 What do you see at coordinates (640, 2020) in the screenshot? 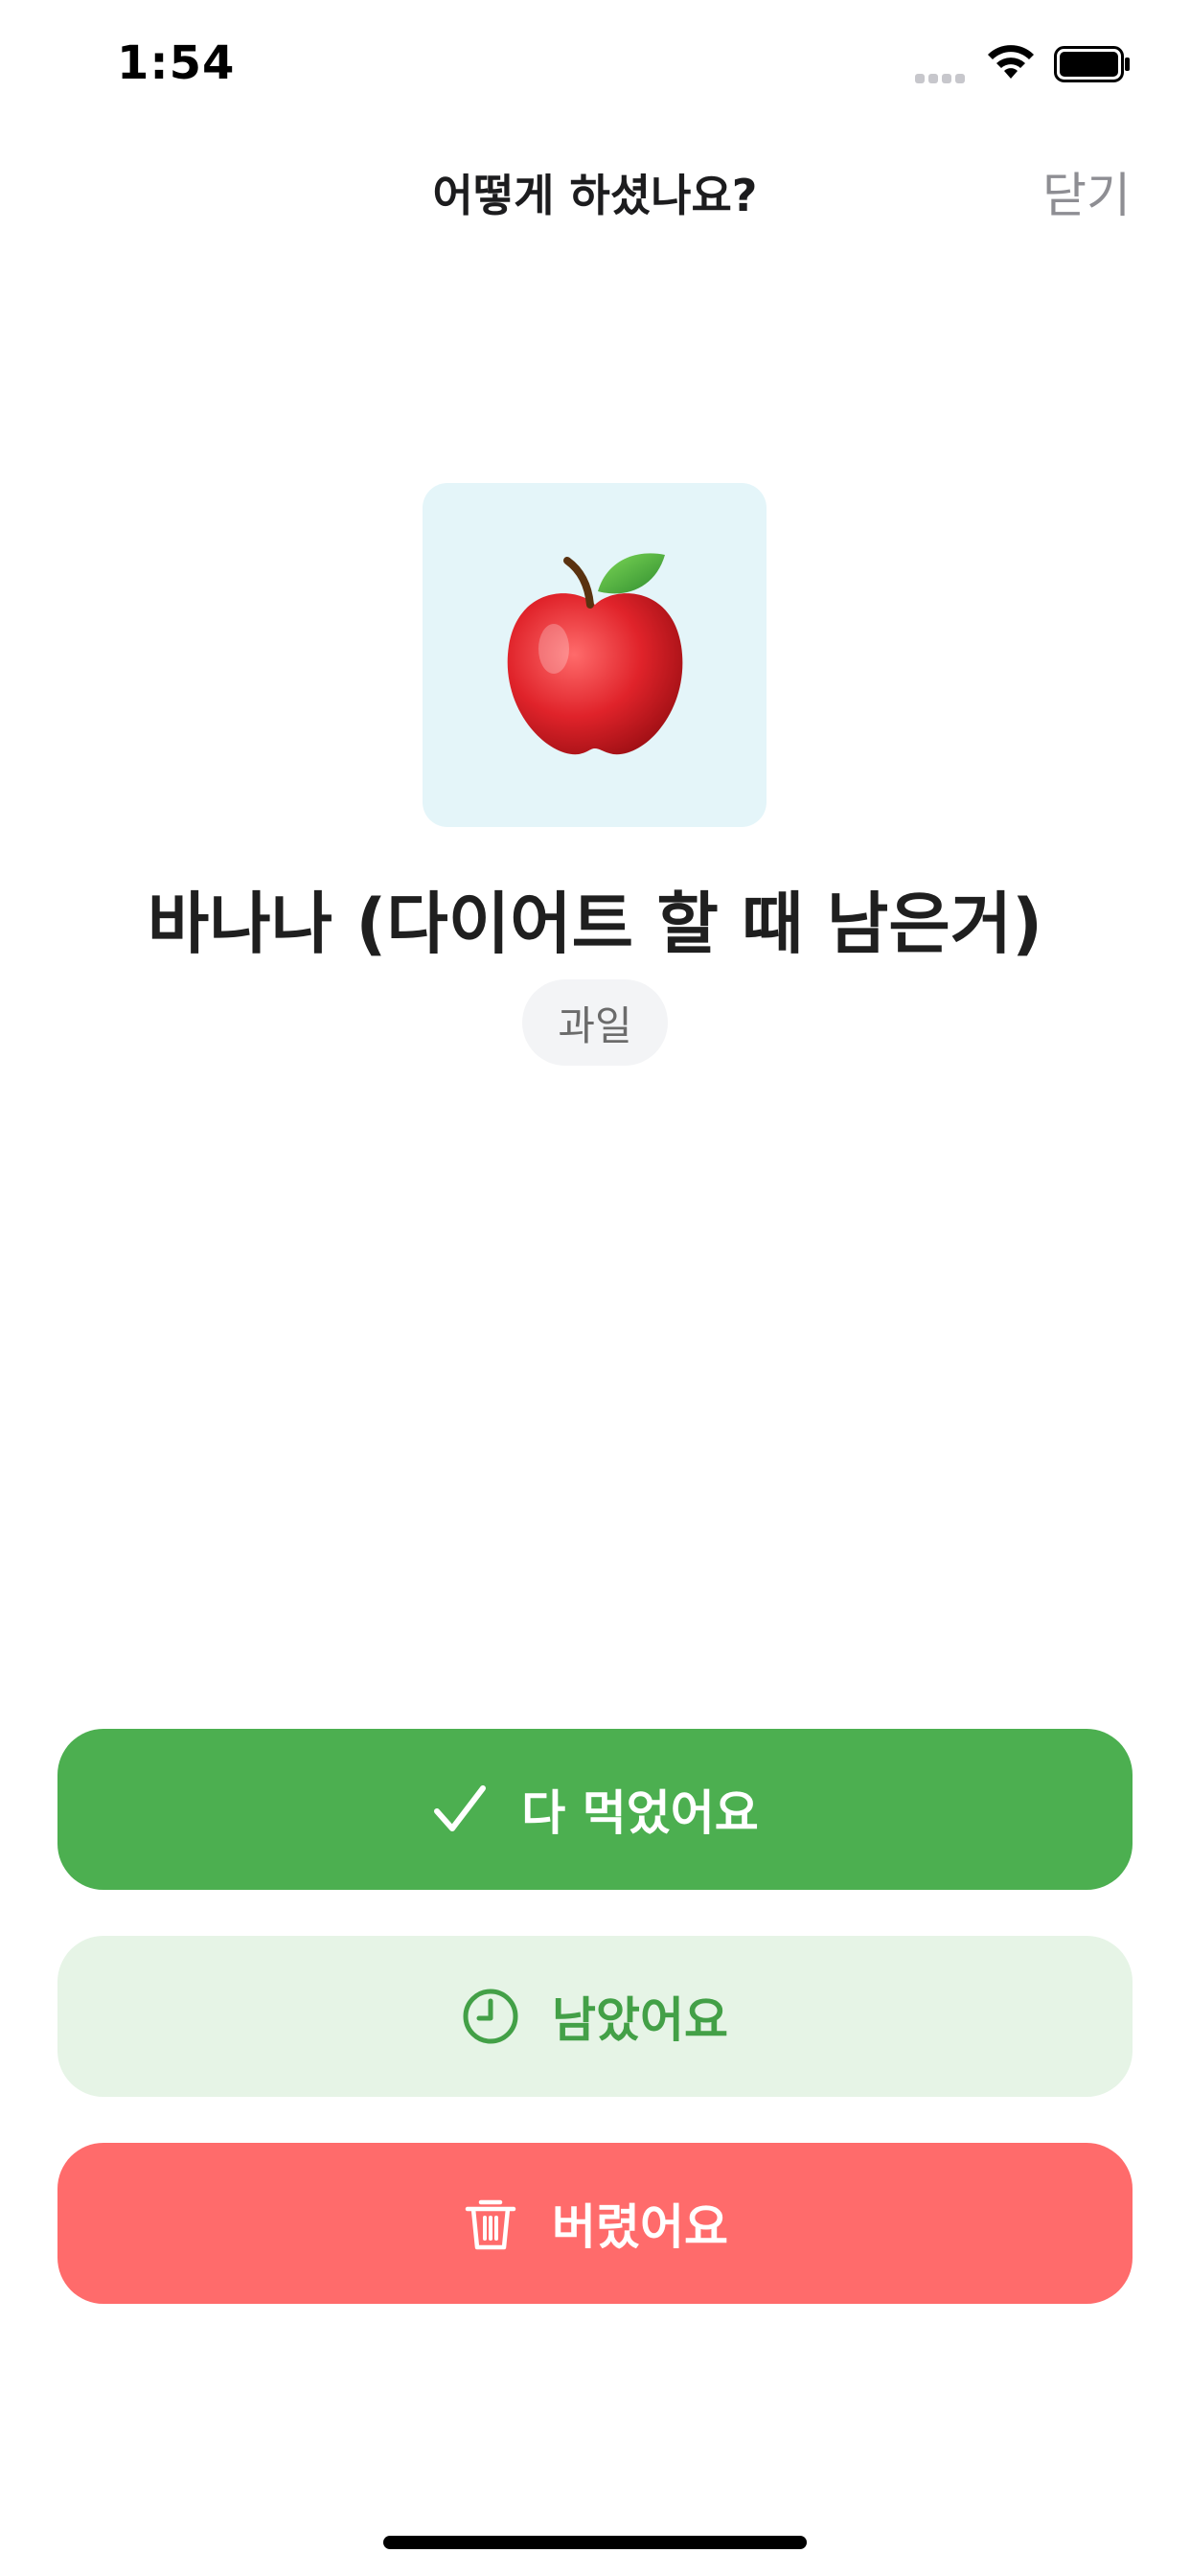
I see `leftover-label: 남았어요` at bounding box center [640, 2020].